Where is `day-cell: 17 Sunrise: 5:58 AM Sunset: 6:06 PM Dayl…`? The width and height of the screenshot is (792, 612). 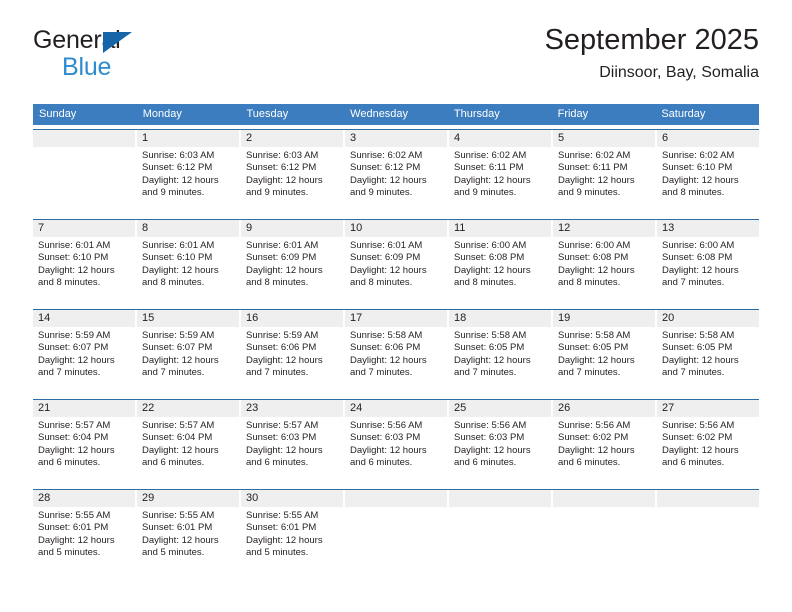 day-cell: 17 Sunrise: 5:58 AM Sunset: 6:06 PM Dayl… is located at coordinates (396, 352).